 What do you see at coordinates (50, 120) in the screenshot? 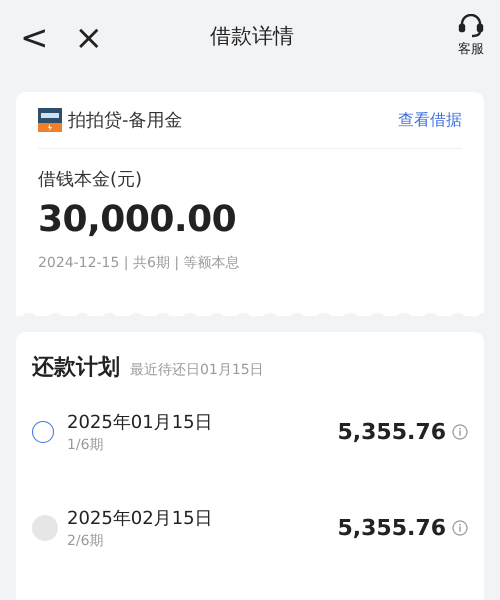
I see `product-logo-icon` at bounding box center [50, 120].